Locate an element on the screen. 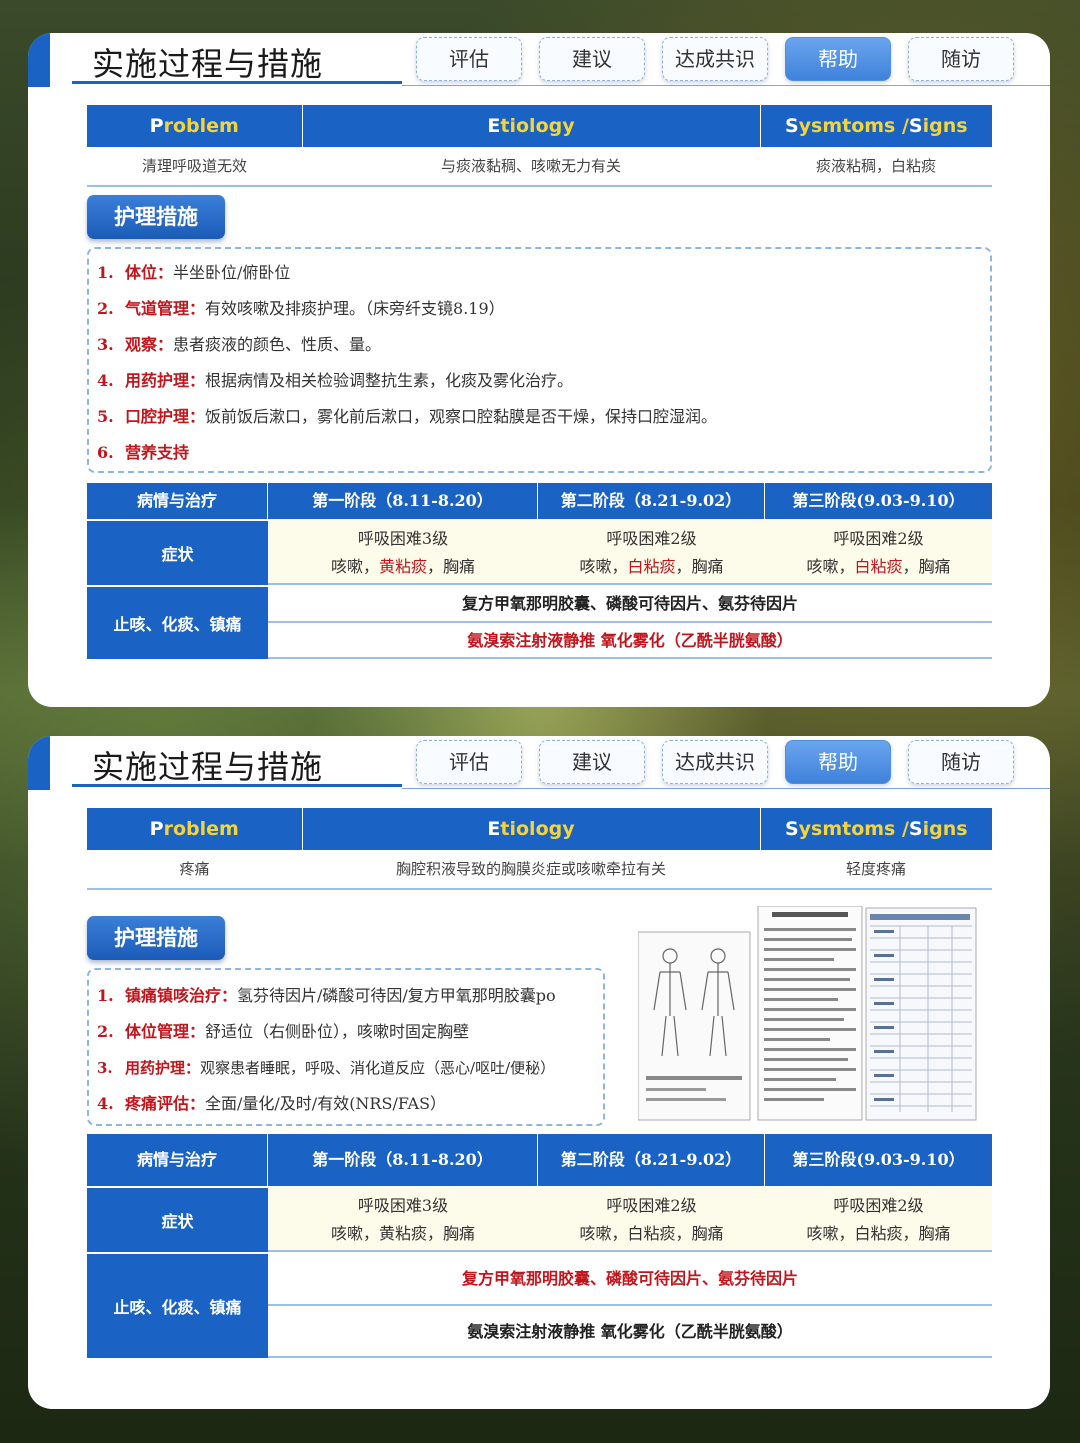  signs-value: 痰液粘稠，白粘痰 is located at coordinates (875, 166).